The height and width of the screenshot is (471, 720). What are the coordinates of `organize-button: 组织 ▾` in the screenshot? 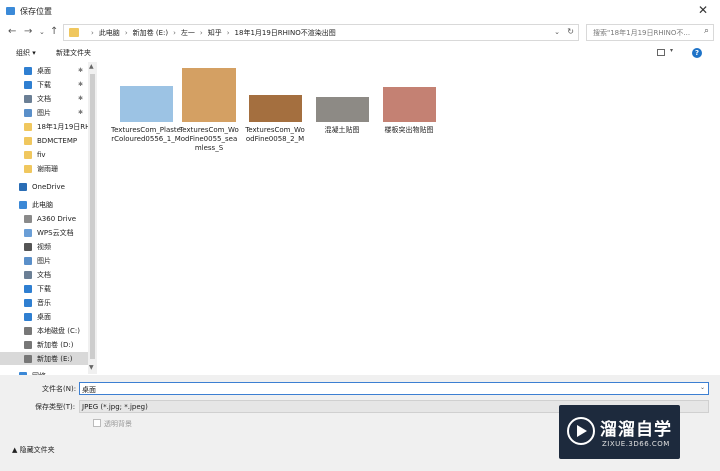 It's located at (26, 53).